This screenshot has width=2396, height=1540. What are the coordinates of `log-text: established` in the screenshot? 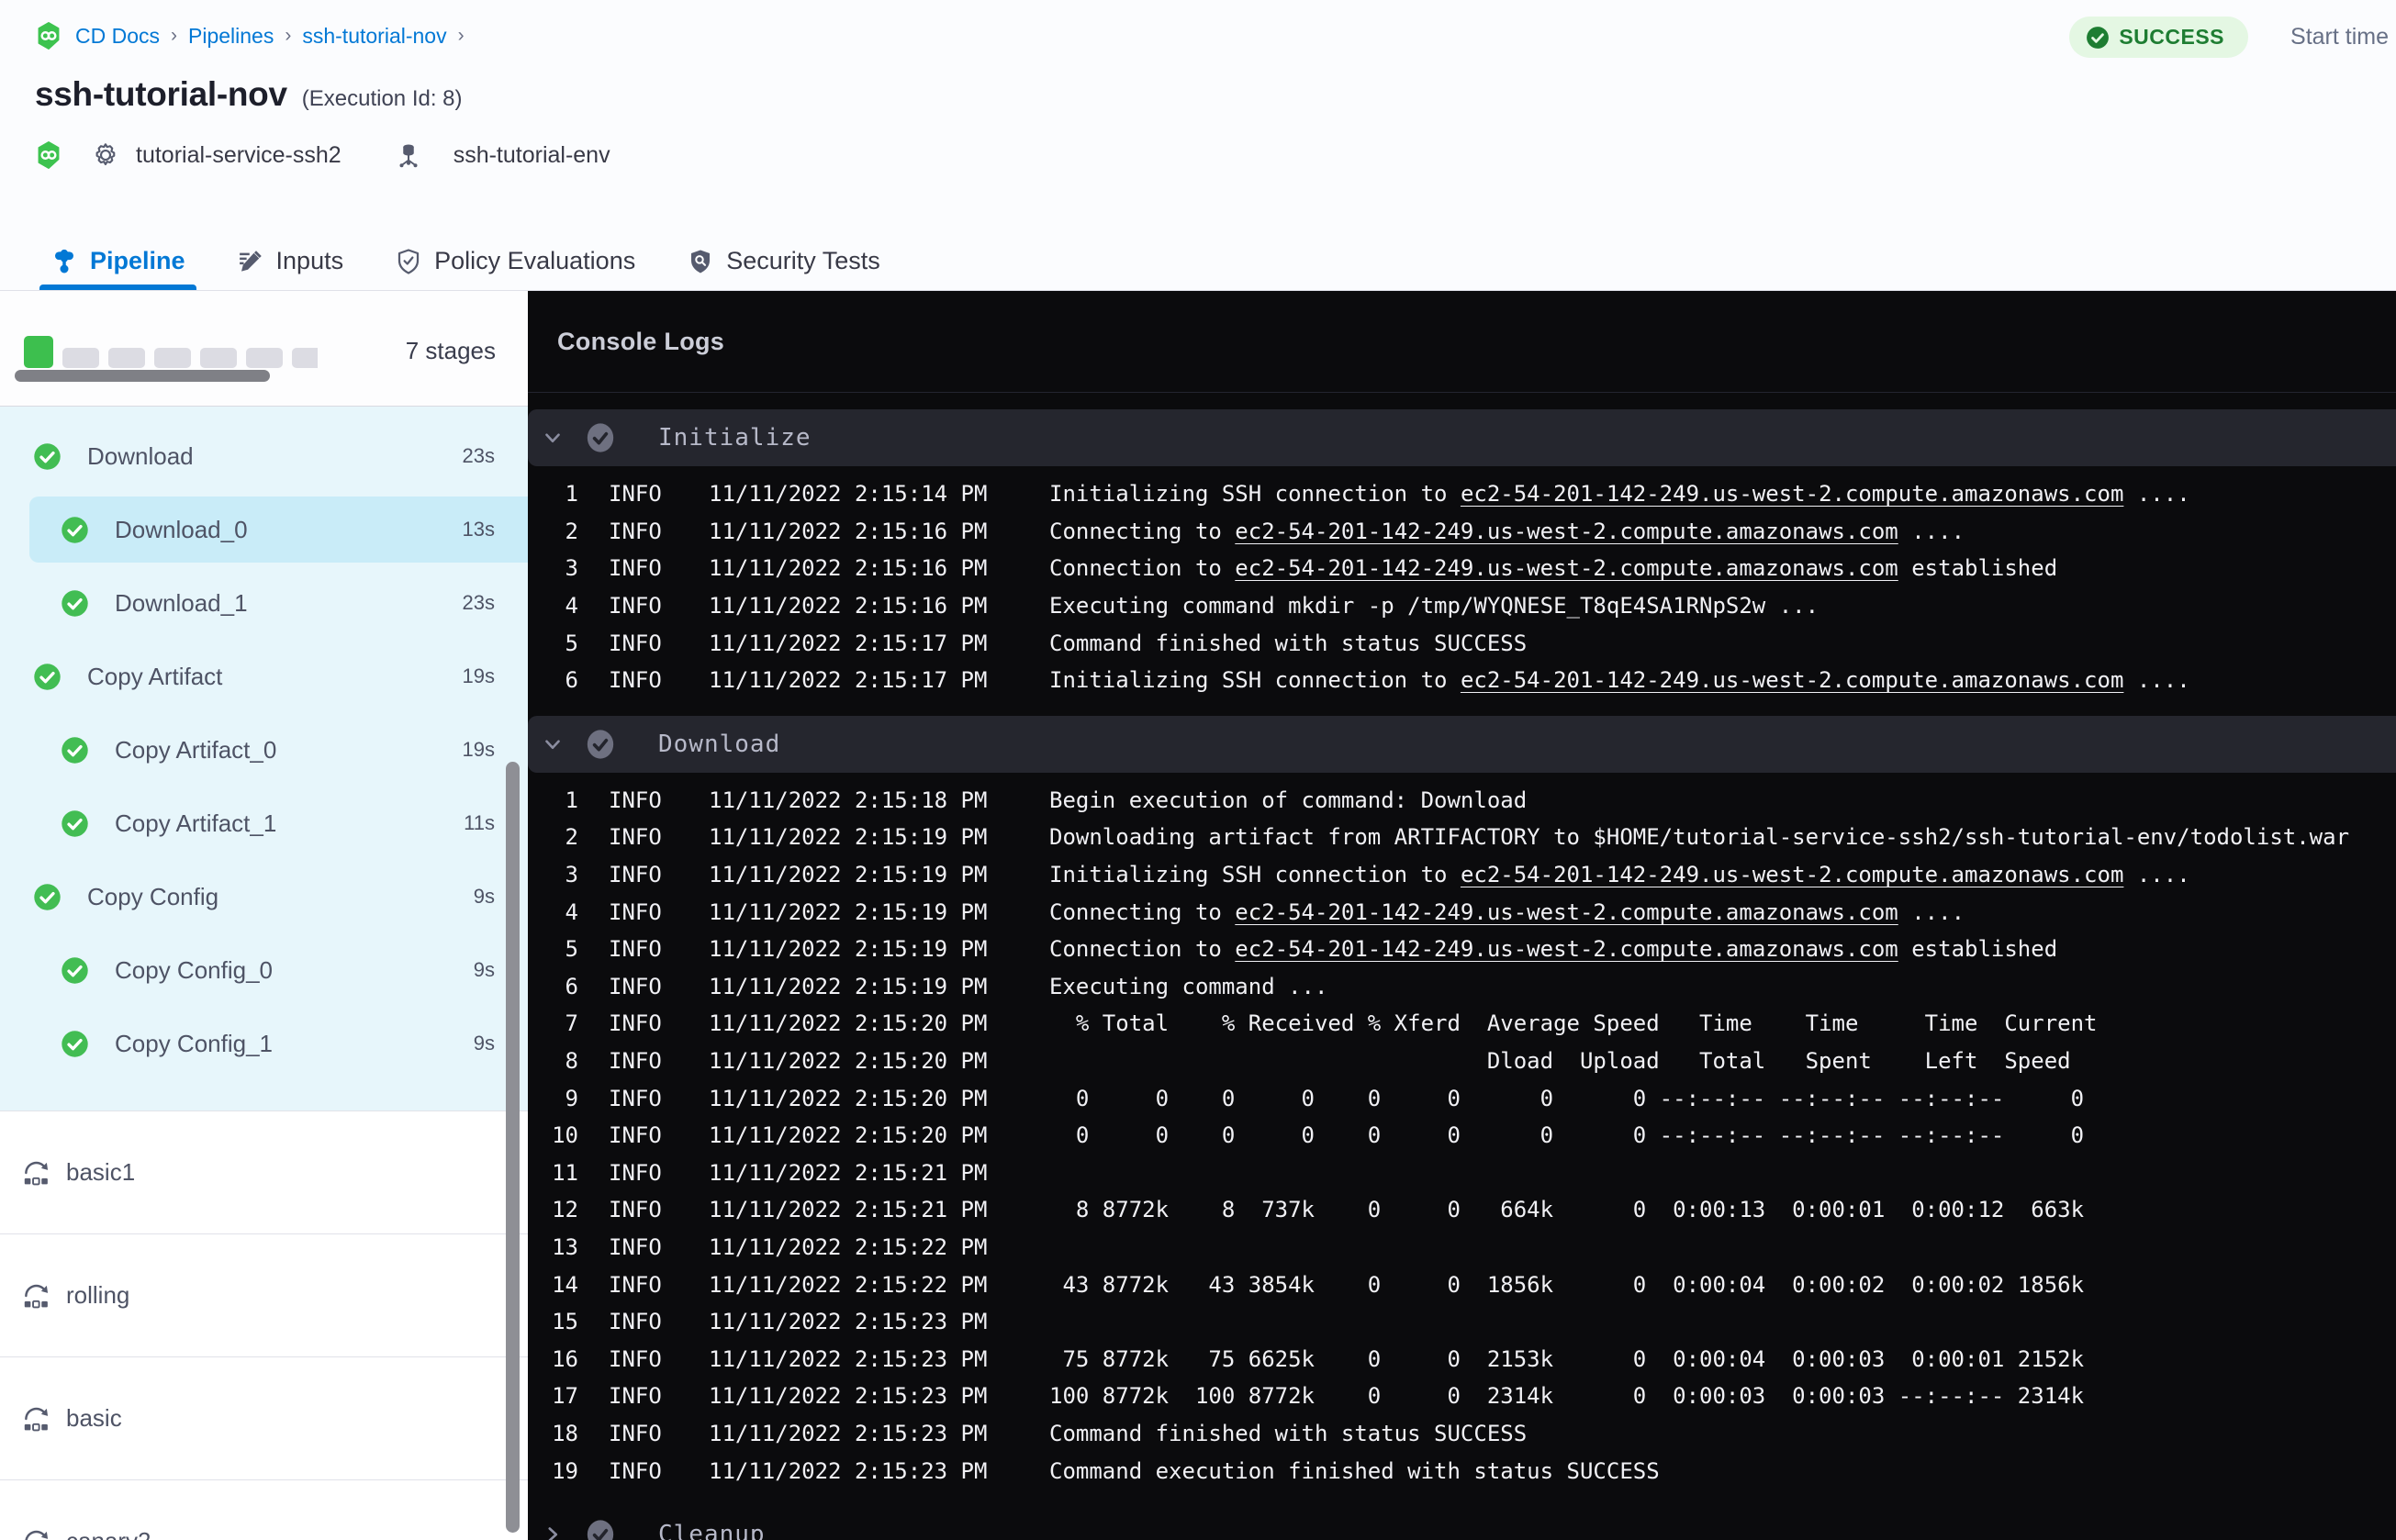 It's located at (1978, 949).